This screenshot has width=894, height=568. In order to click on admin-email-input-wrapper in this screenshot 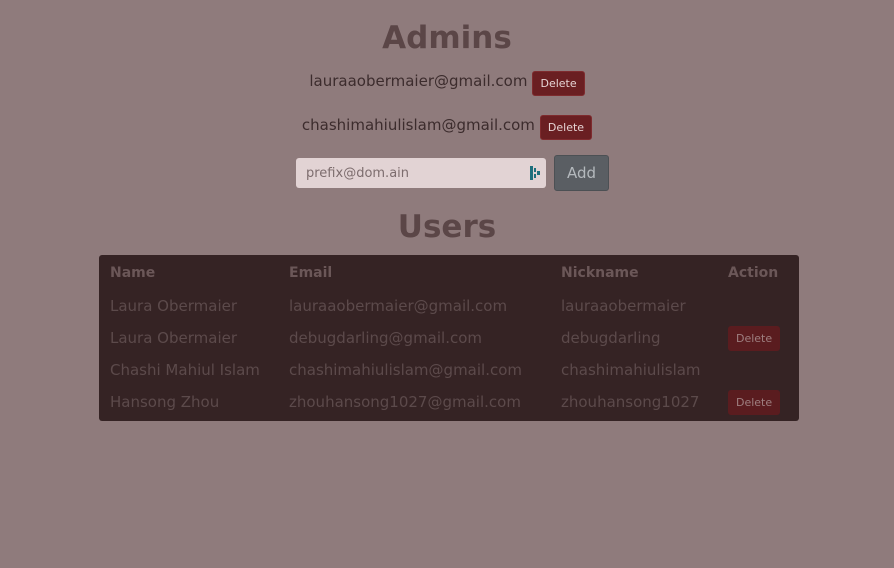, I will do `click(421, 173)`.